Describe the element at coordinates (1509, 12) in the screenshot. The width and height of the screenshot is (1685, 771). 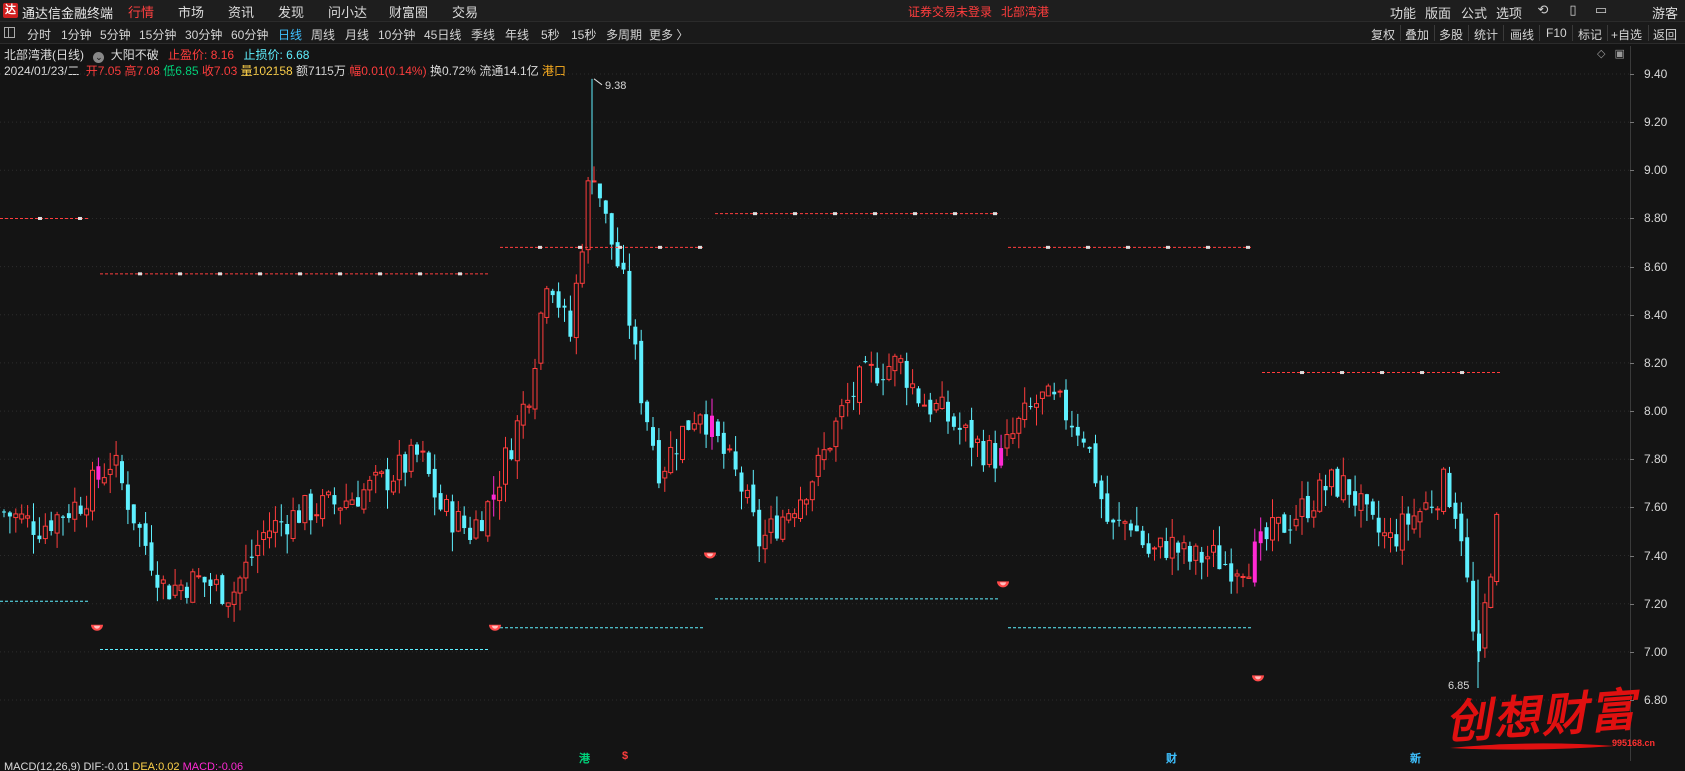
I see `menu-options: 选项` at that location.